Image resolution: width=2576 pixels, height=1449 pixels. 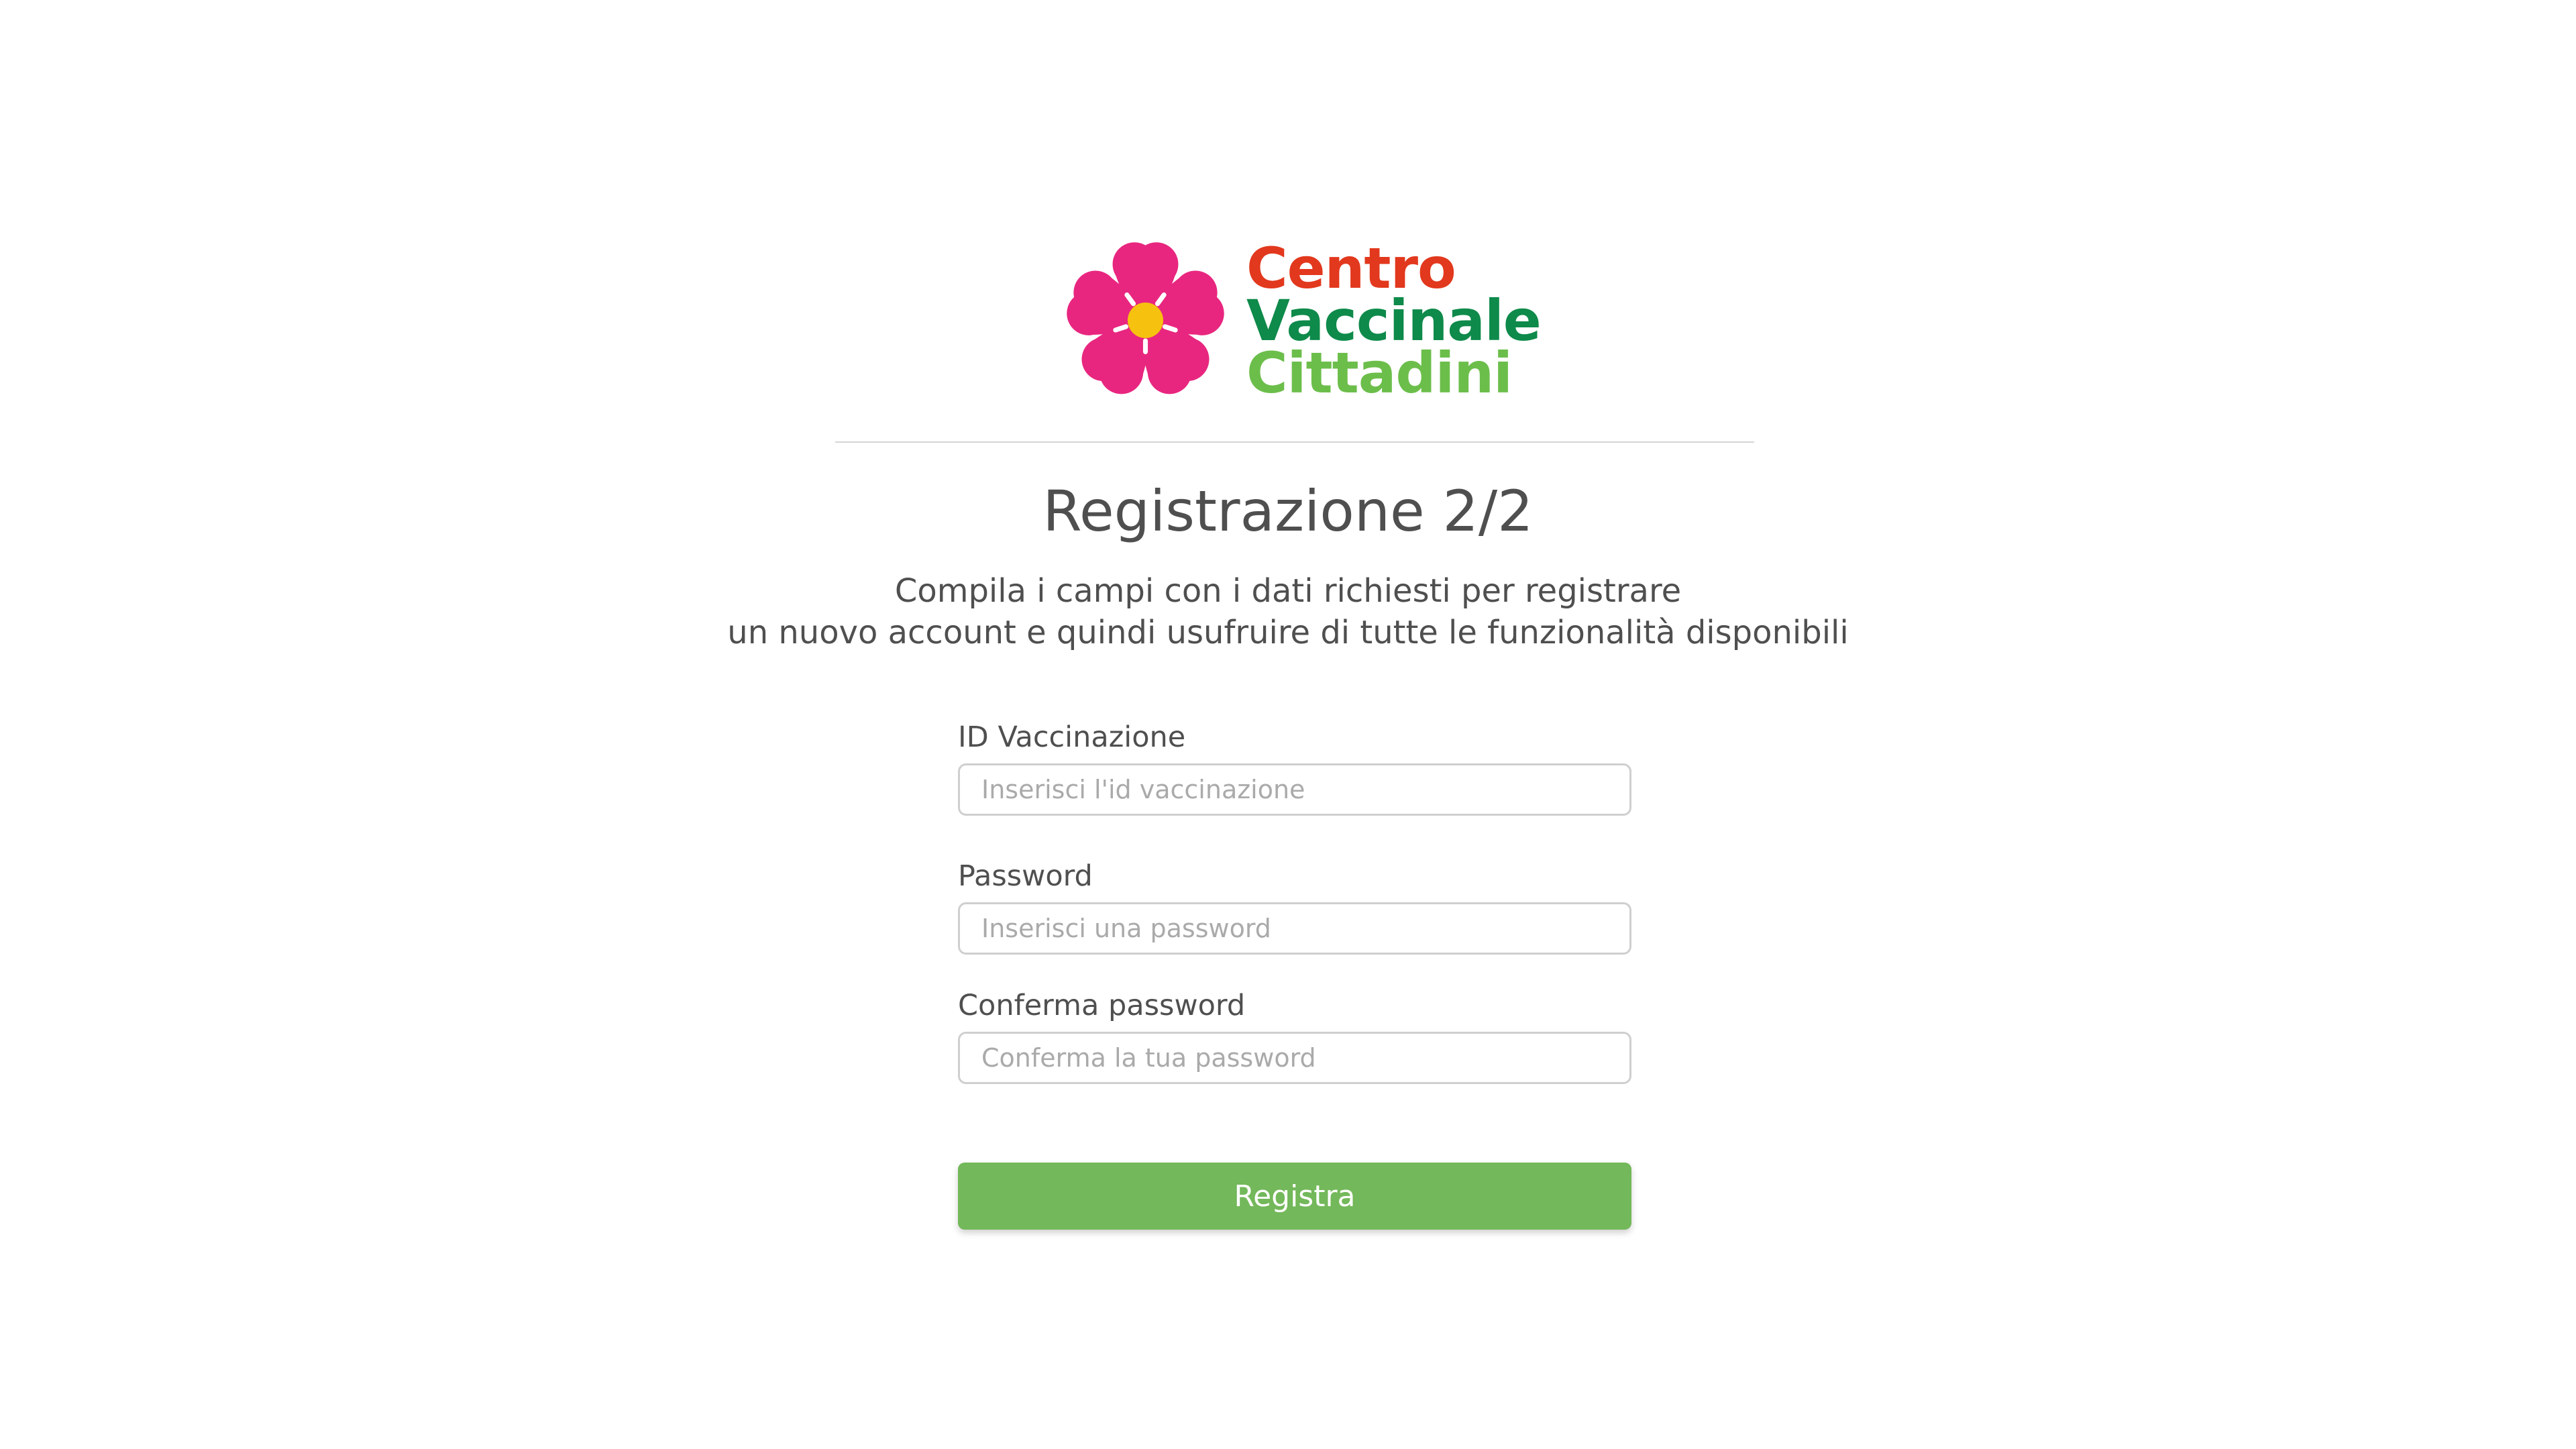 I want to click on page-title: Registrazione 2/2, so click(x=1288, y=511).